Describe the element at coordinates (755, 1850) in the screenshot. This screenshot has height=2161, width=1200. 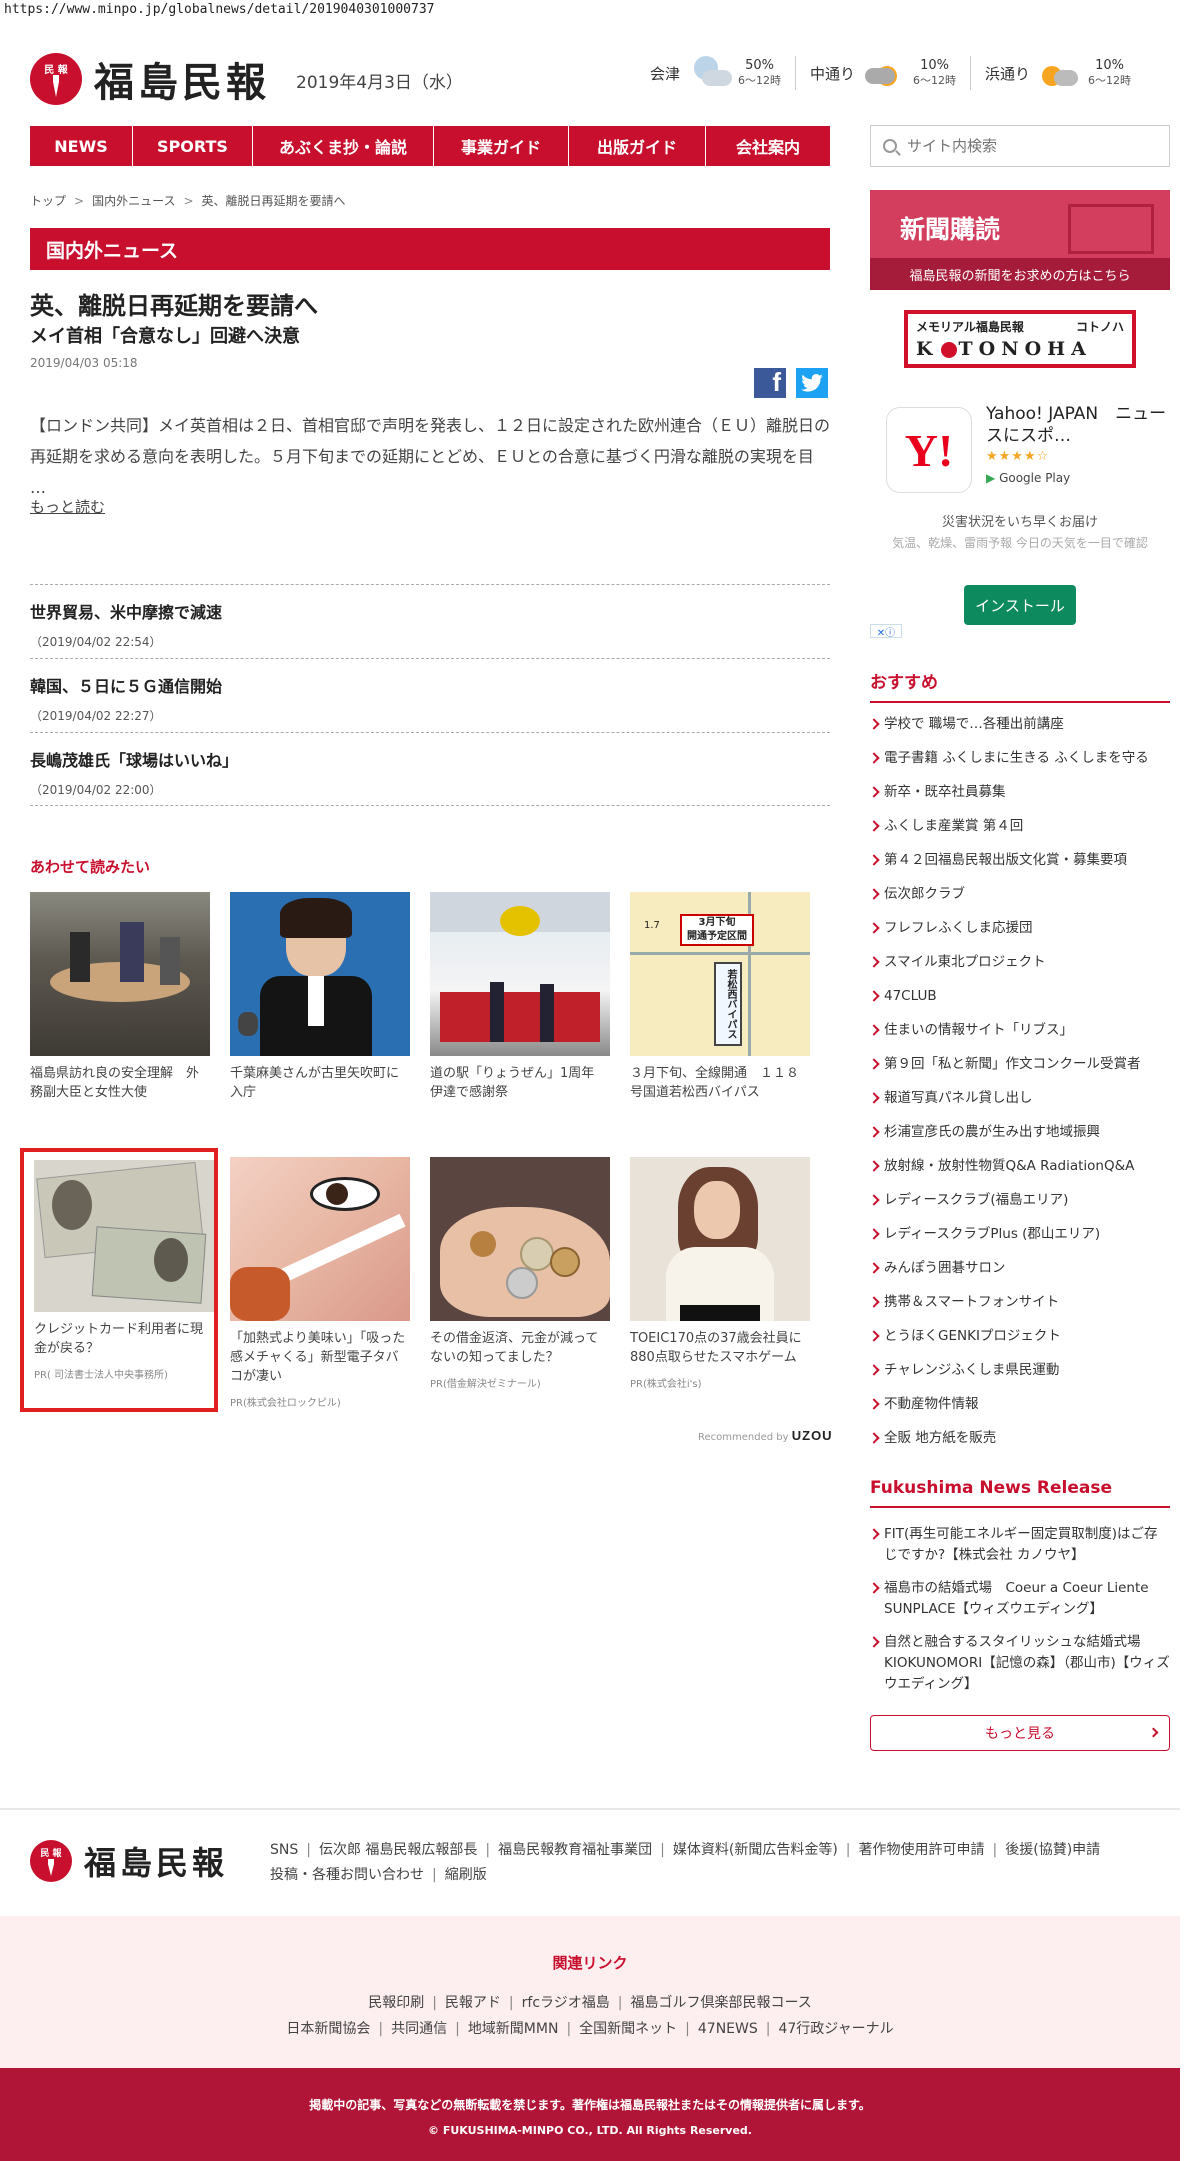
I see `footer-link: 媒体資料(新聞広告料金等)` at that location.